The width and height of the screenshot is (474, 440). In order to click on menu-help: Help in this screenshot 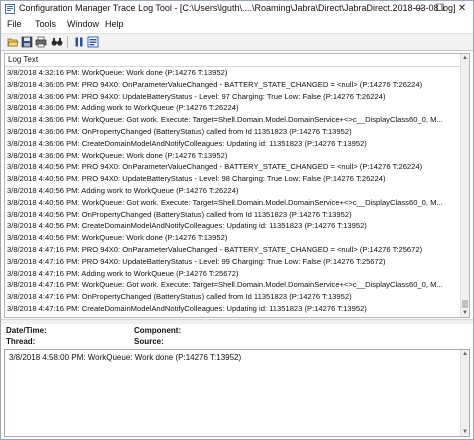, I will do `click(114, 24)`.